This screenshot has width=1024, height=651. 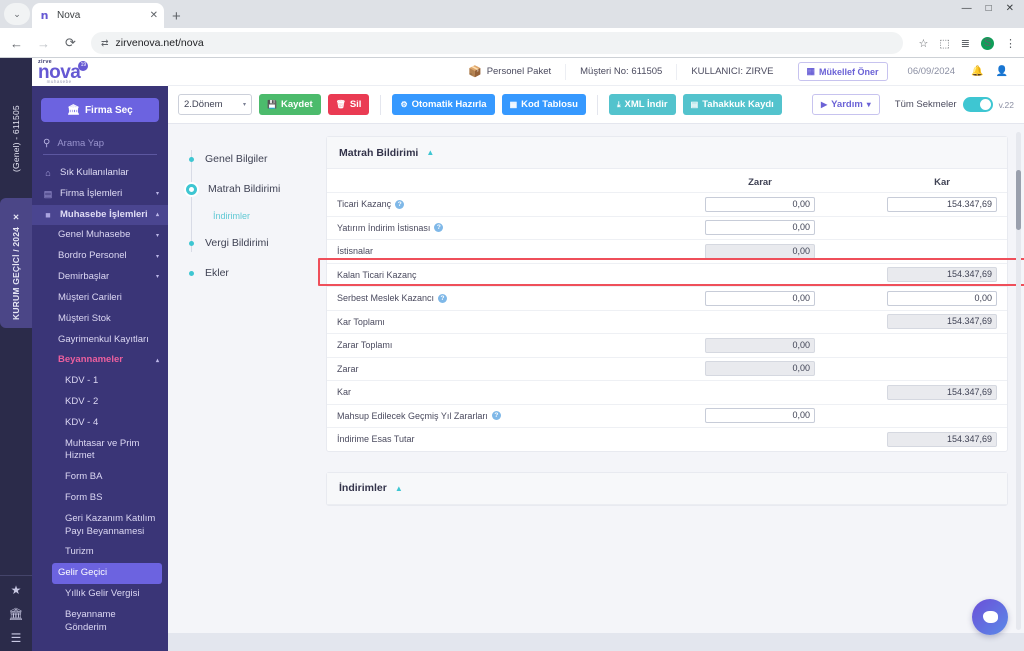 I want to click on extensions-icon: ⬚, so click(x=944, y=43).